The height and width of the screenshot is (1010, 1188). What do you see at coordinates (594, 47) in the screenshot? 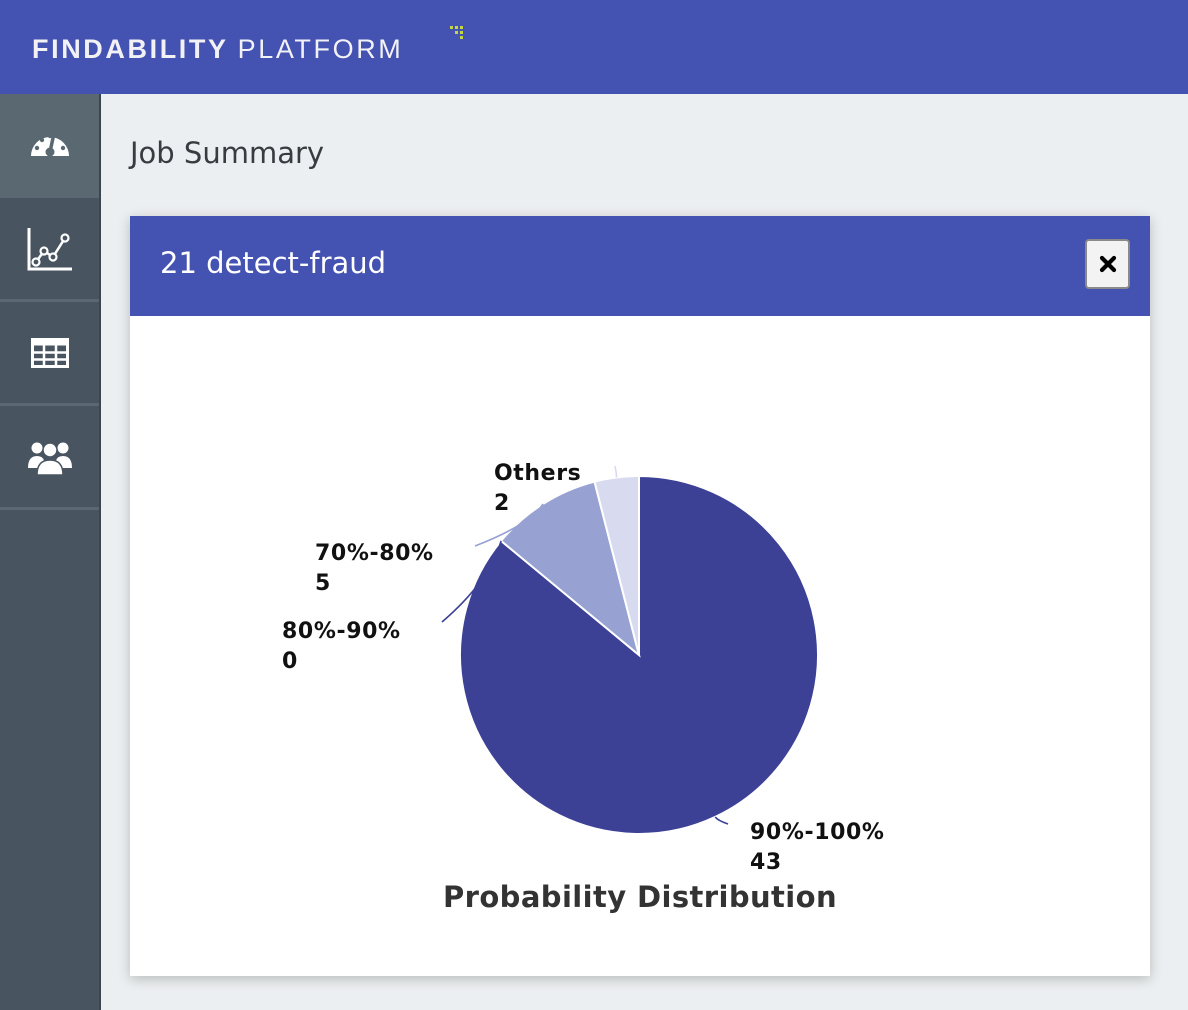
I see `top-header-bar: FINDABILITY PLATFORM` at bounding box center [594, 47].